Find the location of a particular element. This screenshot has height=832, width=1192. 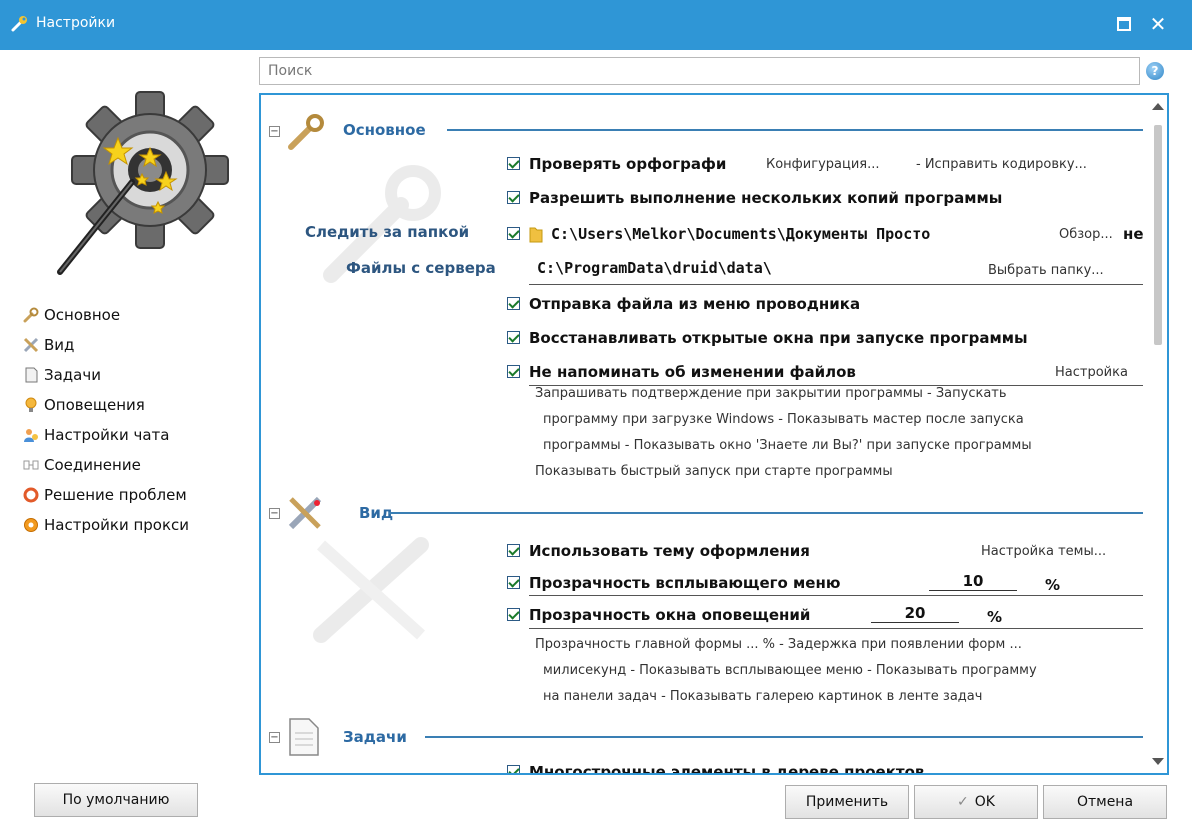

menu-transparency-unit: % is located at coordinates (1053, 585).